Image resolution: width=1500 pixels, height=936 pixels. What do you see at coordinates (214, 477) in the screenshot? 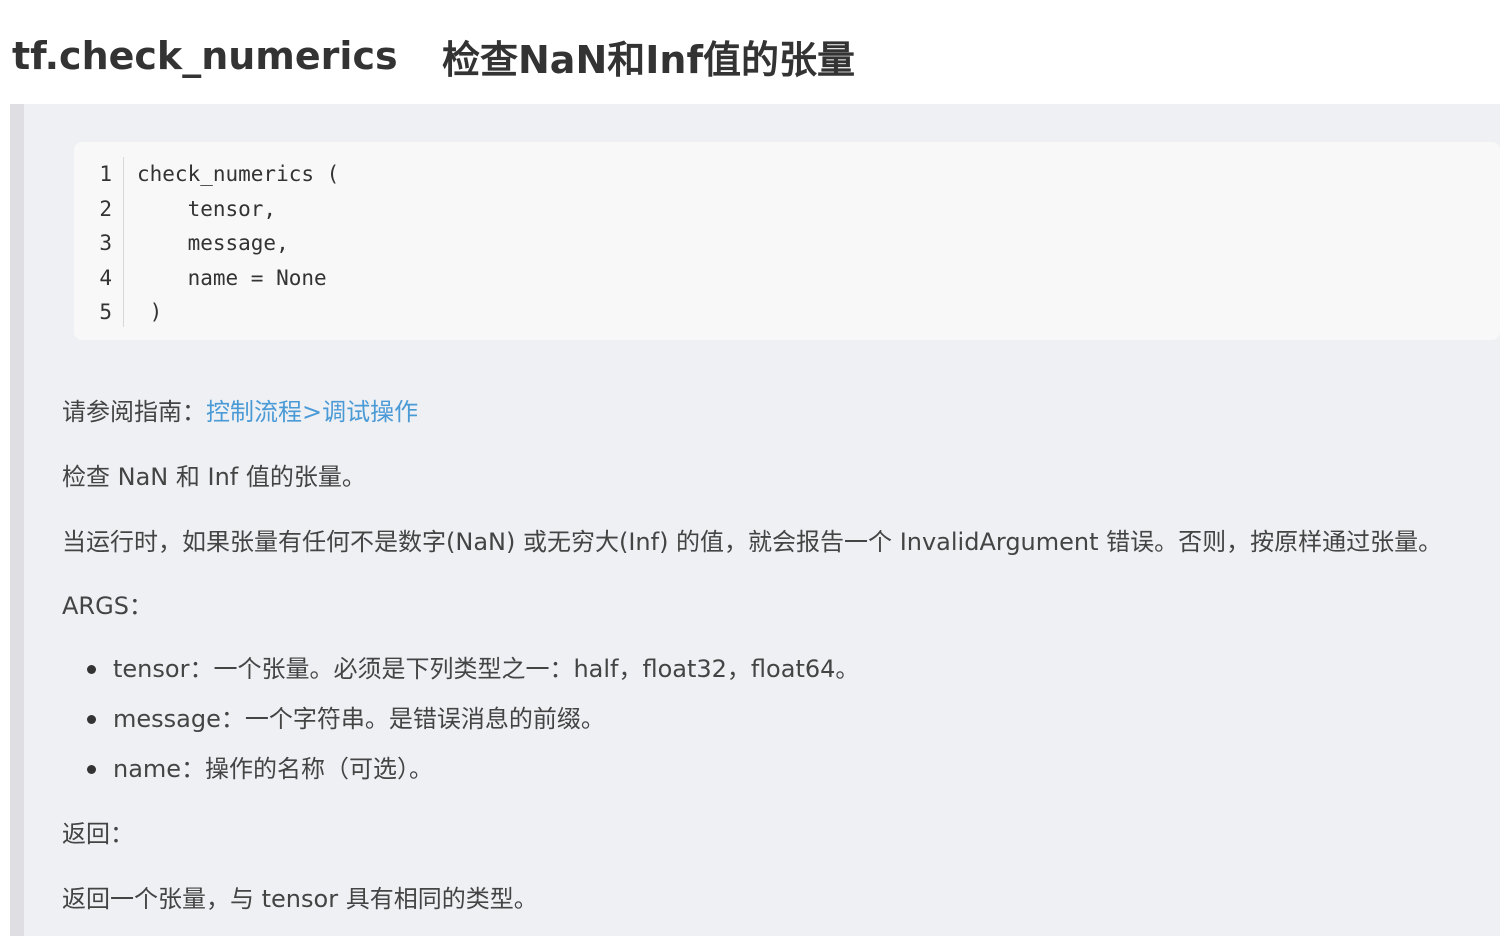
I see `description: 检查 NaN 和 Inf 值的张量。` at bounding box center [214, 477].